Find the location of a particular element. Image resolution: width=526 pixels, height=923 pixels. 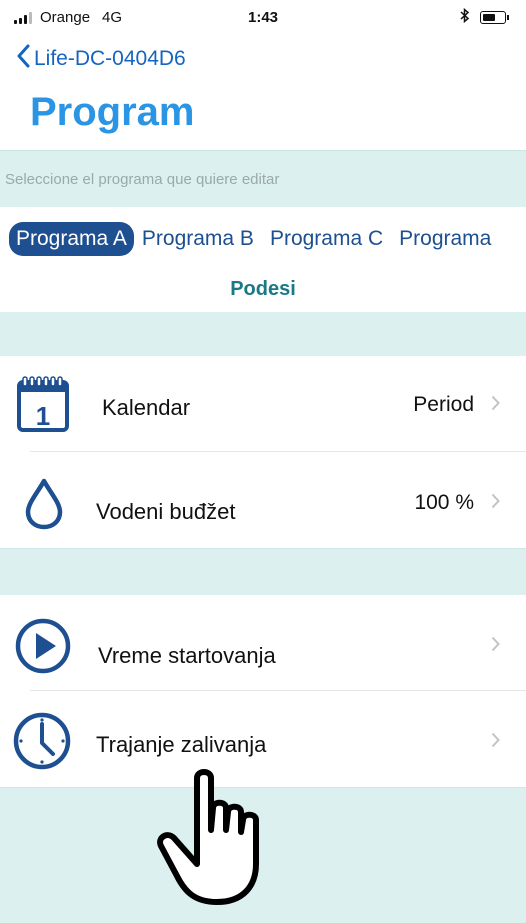

page-title: Program is located at coordinates (112, 112).